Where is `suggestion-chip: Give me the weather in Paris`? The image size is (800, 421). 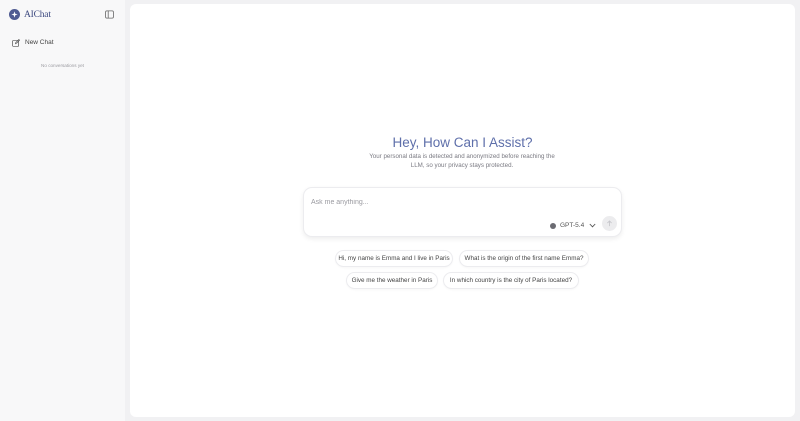 suggestion-chip: Give me the weather in Paris is located at coordinates (392, 280).